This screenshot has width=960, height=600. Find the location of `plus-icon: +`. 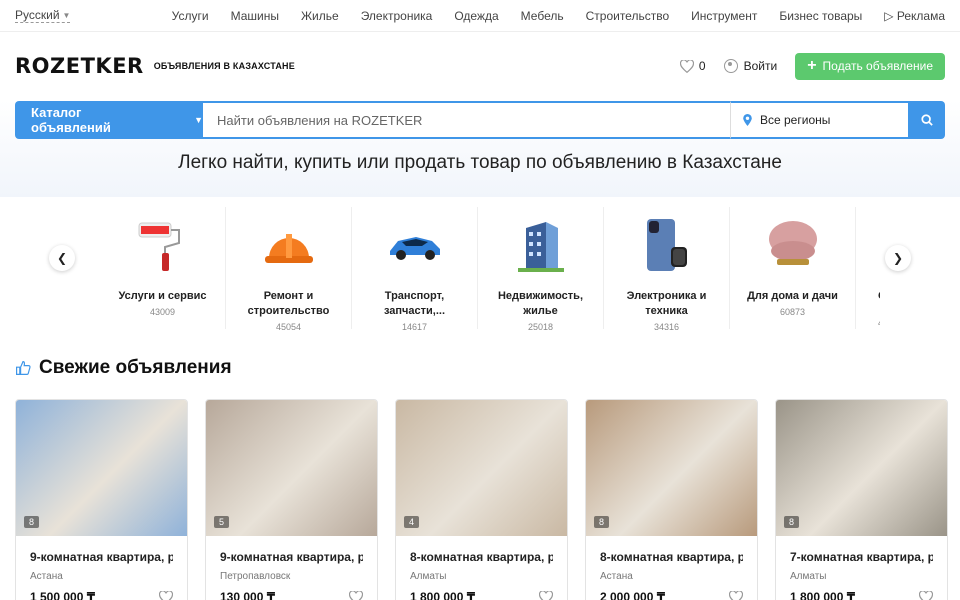

plus-icon: + is located at coordinates (812, 65).